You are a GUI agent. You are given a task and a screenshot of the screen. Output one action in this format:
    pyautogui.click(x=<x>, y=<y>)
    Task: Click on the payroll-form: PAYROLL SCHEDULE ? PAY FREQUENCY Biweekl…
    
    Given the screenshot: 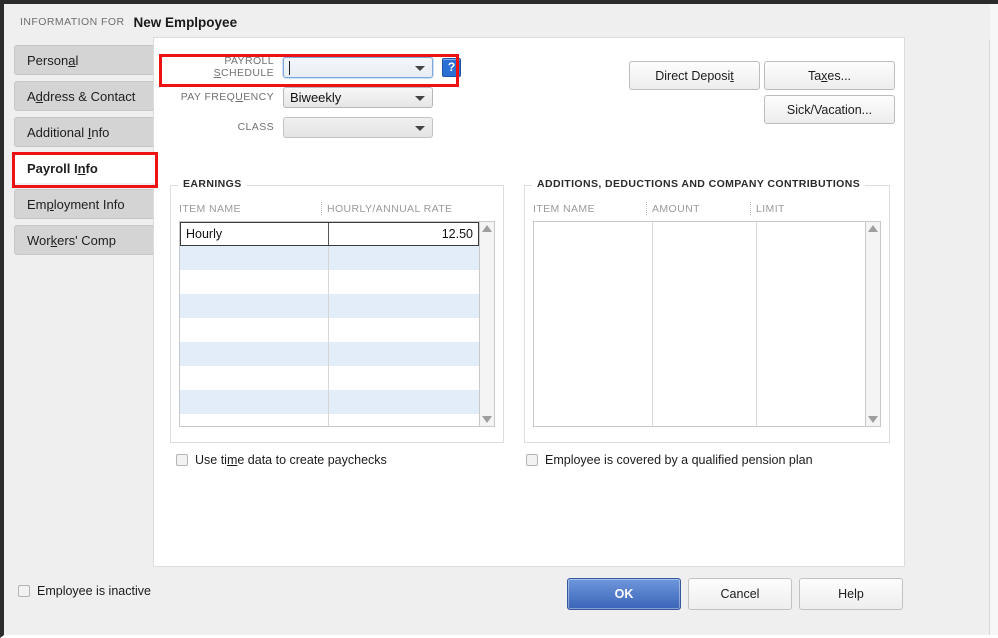 What is the action you would take?
    pyautogui.click(x=312, y=100)
    